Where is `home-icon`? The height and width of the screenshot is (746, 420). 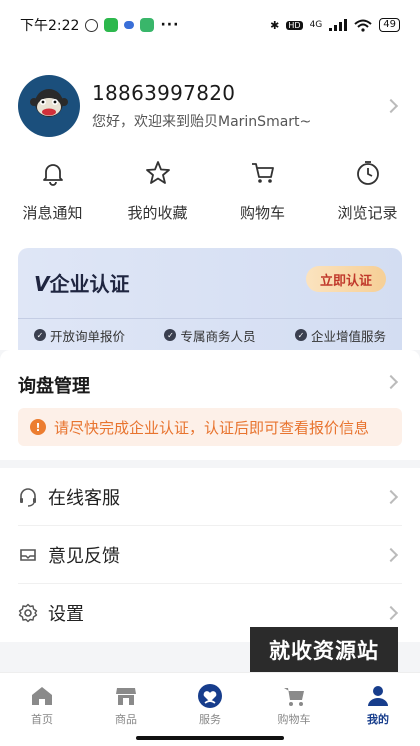
home-icon is located at coordinates (42, 696).